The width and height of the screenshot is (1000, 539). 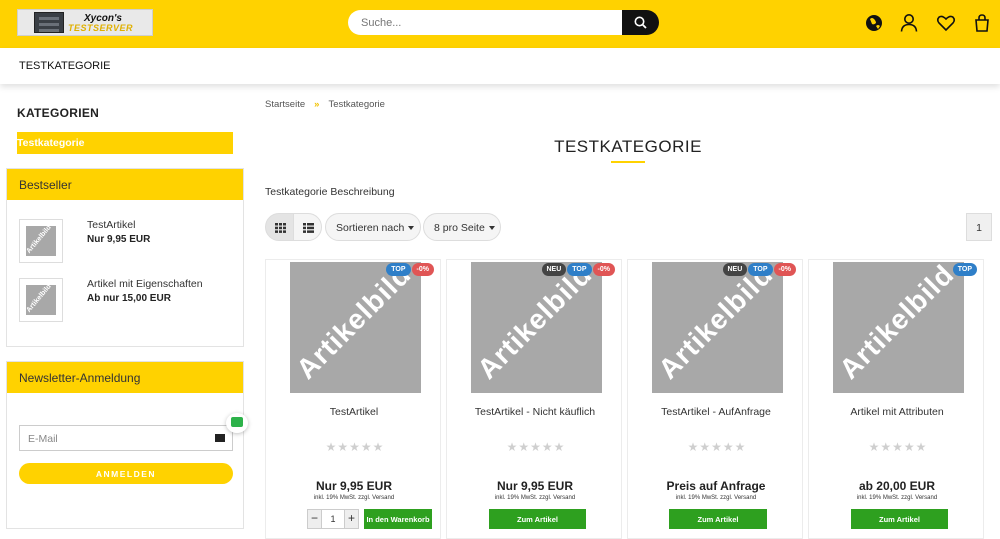 I want to click on envelope-icon, so click(x=220, y=438).